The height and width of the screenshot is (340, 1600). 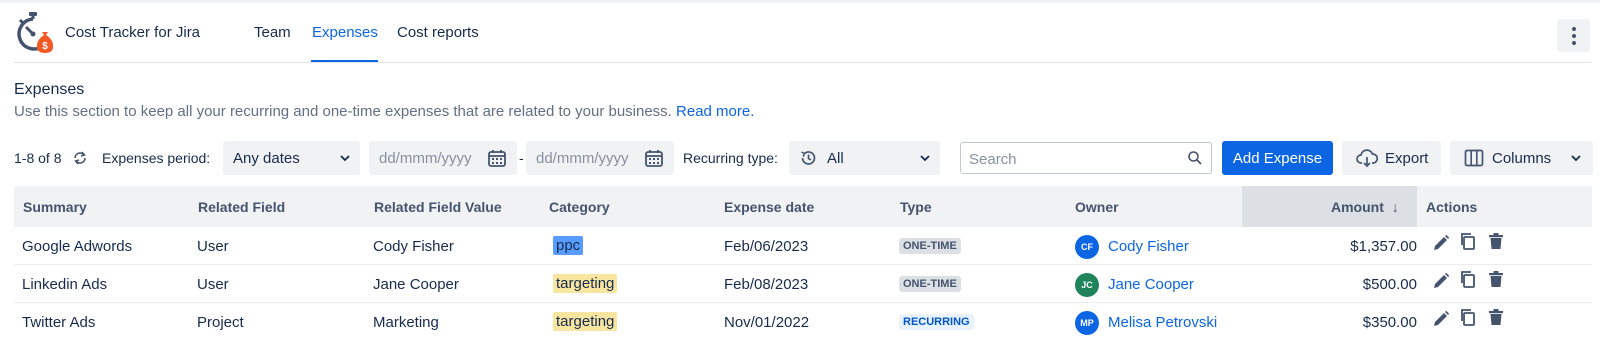 I want to click on count-of: of, so click(x=44, y=158).